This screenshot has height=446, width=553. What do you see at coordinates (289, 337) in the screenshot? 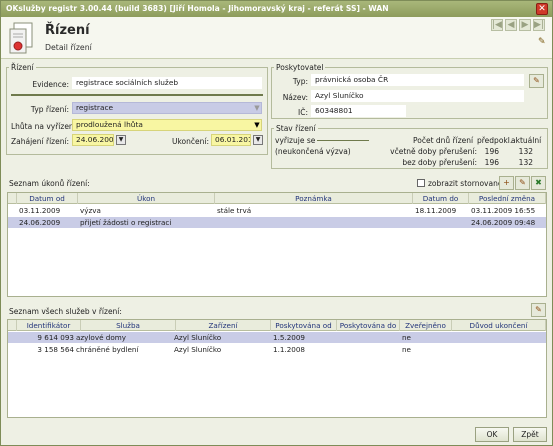
I see `cell-poskytovana-od: 1.5.2009` at bounding box center [289, 337].